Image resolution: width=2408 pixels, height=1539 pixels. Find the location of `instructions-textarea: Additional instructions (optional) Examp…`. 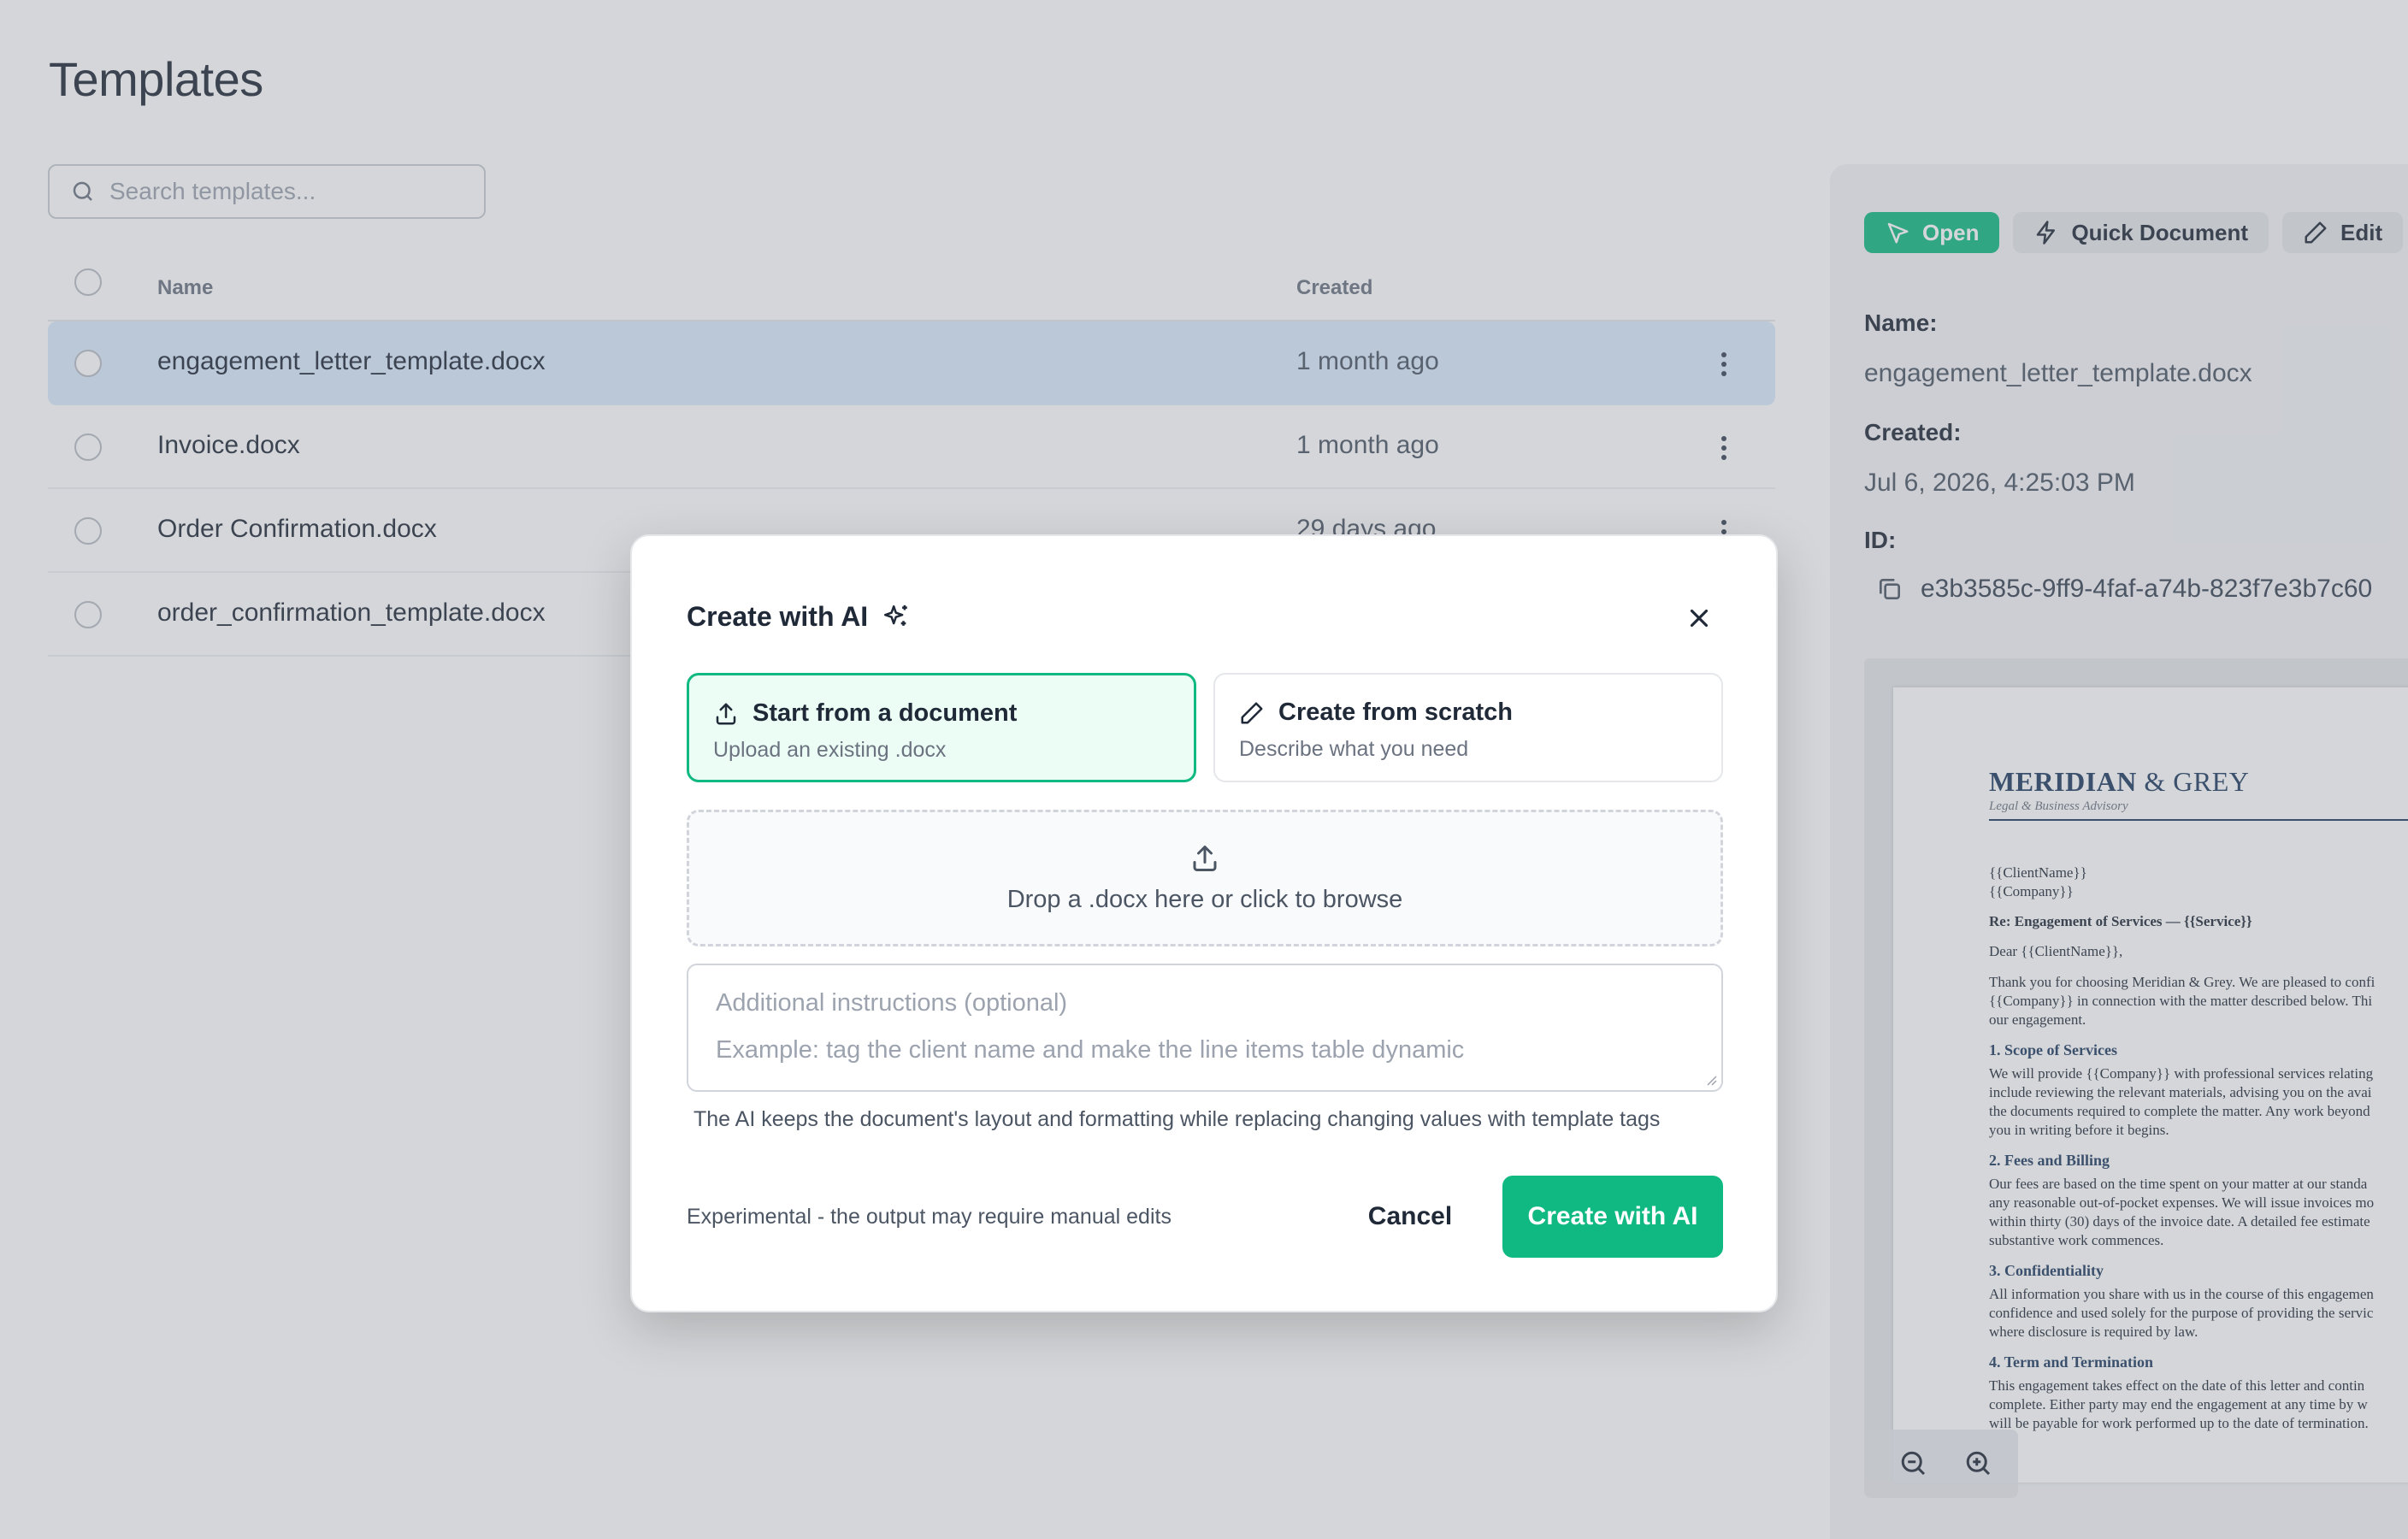

instructions-textarea: Additional instructions (optional) Examp… is located at coordinates (1205, 1028).